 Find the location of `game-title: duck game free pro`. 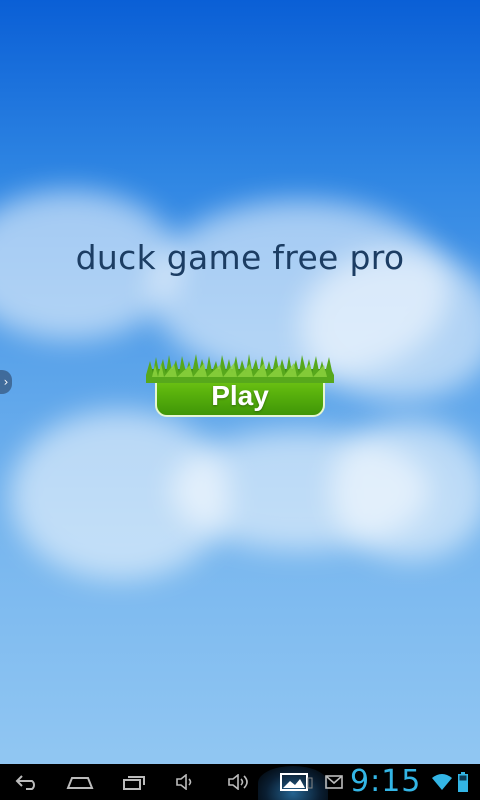

game-title: duck game free pro is located at coordinates (240, 257).